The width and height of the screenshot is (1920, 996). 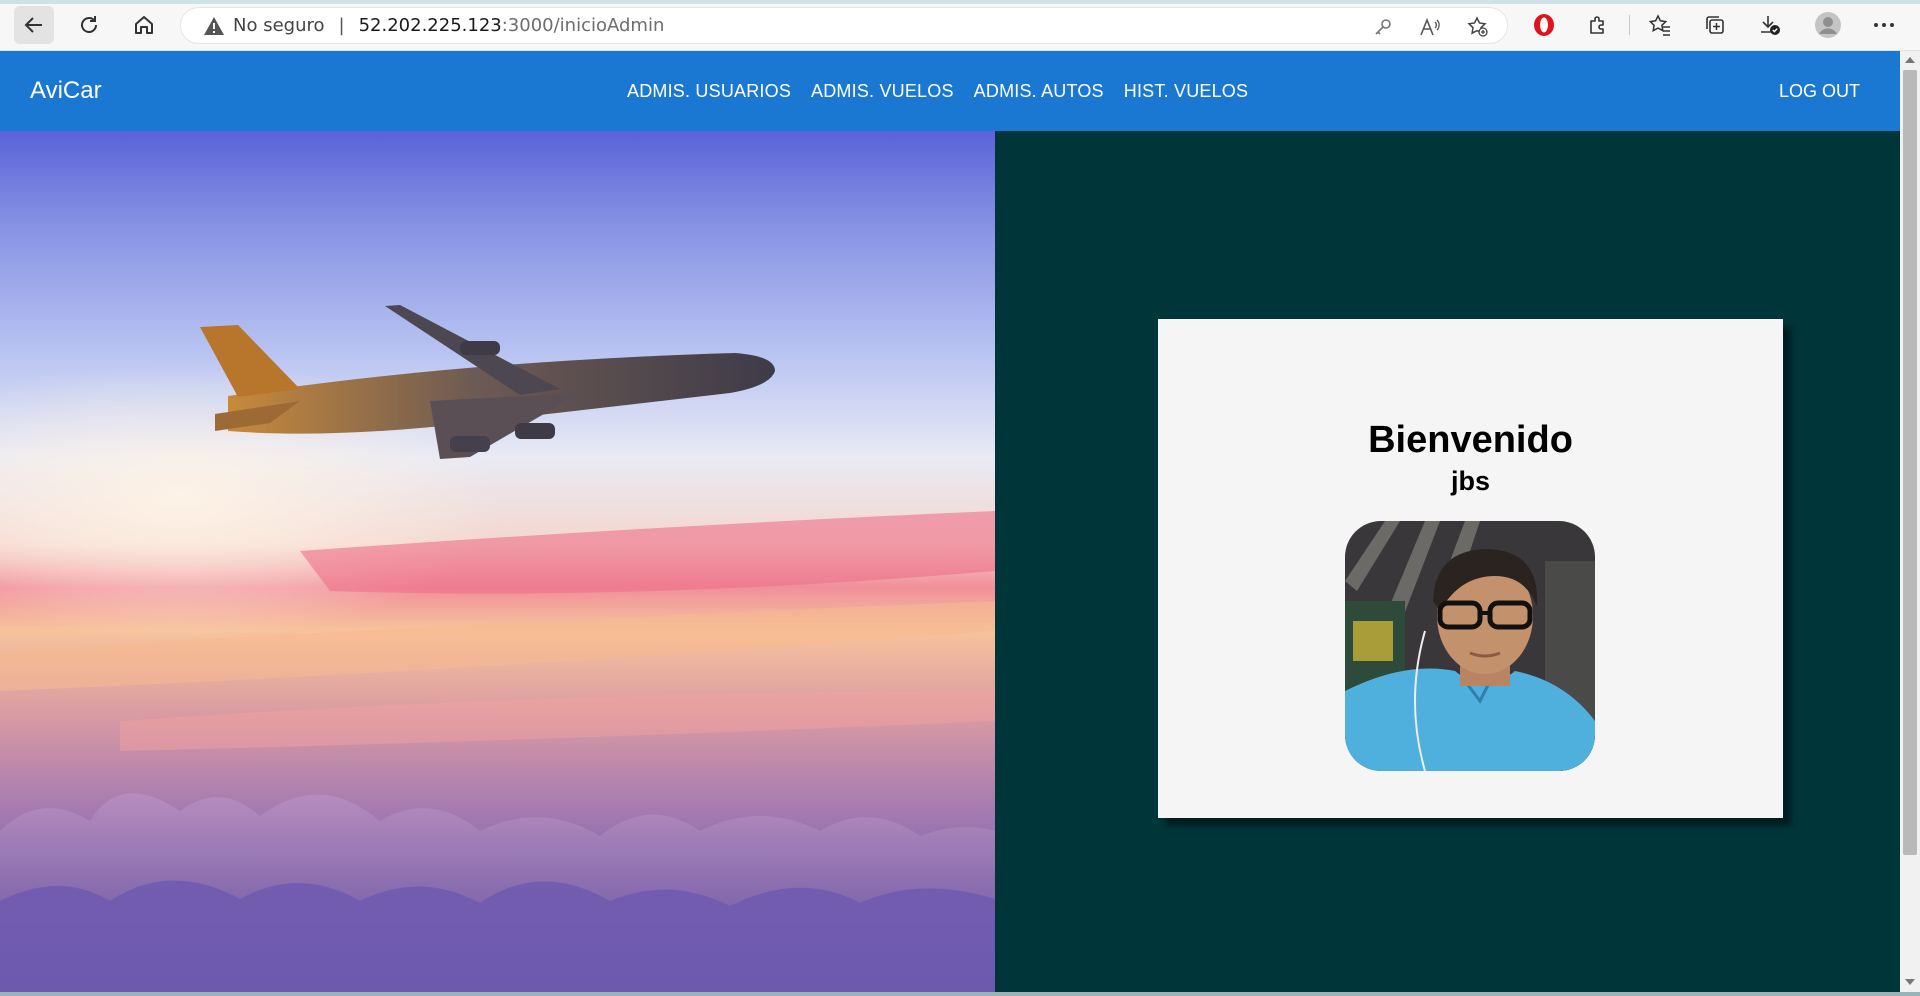 What do you see at coordinates (882, 91) in the screenshot?
I see `menu-item-admin-flights: ADMIS. VUELOS` at bounding box center [882, 91].